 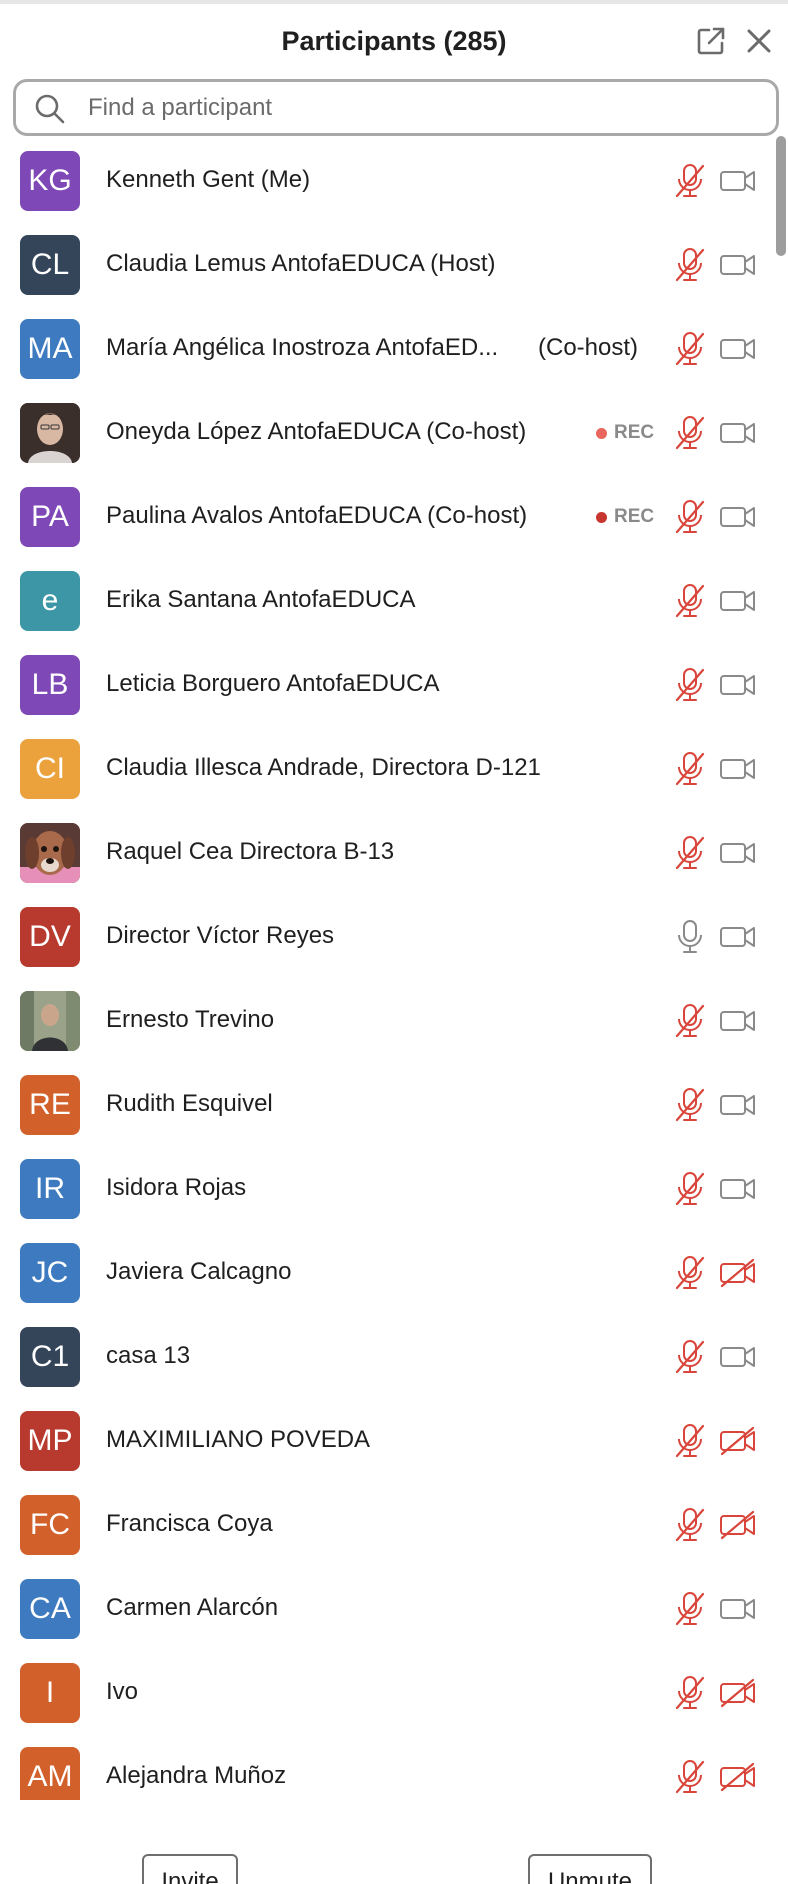 What do you see at coordinates (50, 1609) in the screenshot?
I see `avatar: CA` at bounding box center [50, 1609].